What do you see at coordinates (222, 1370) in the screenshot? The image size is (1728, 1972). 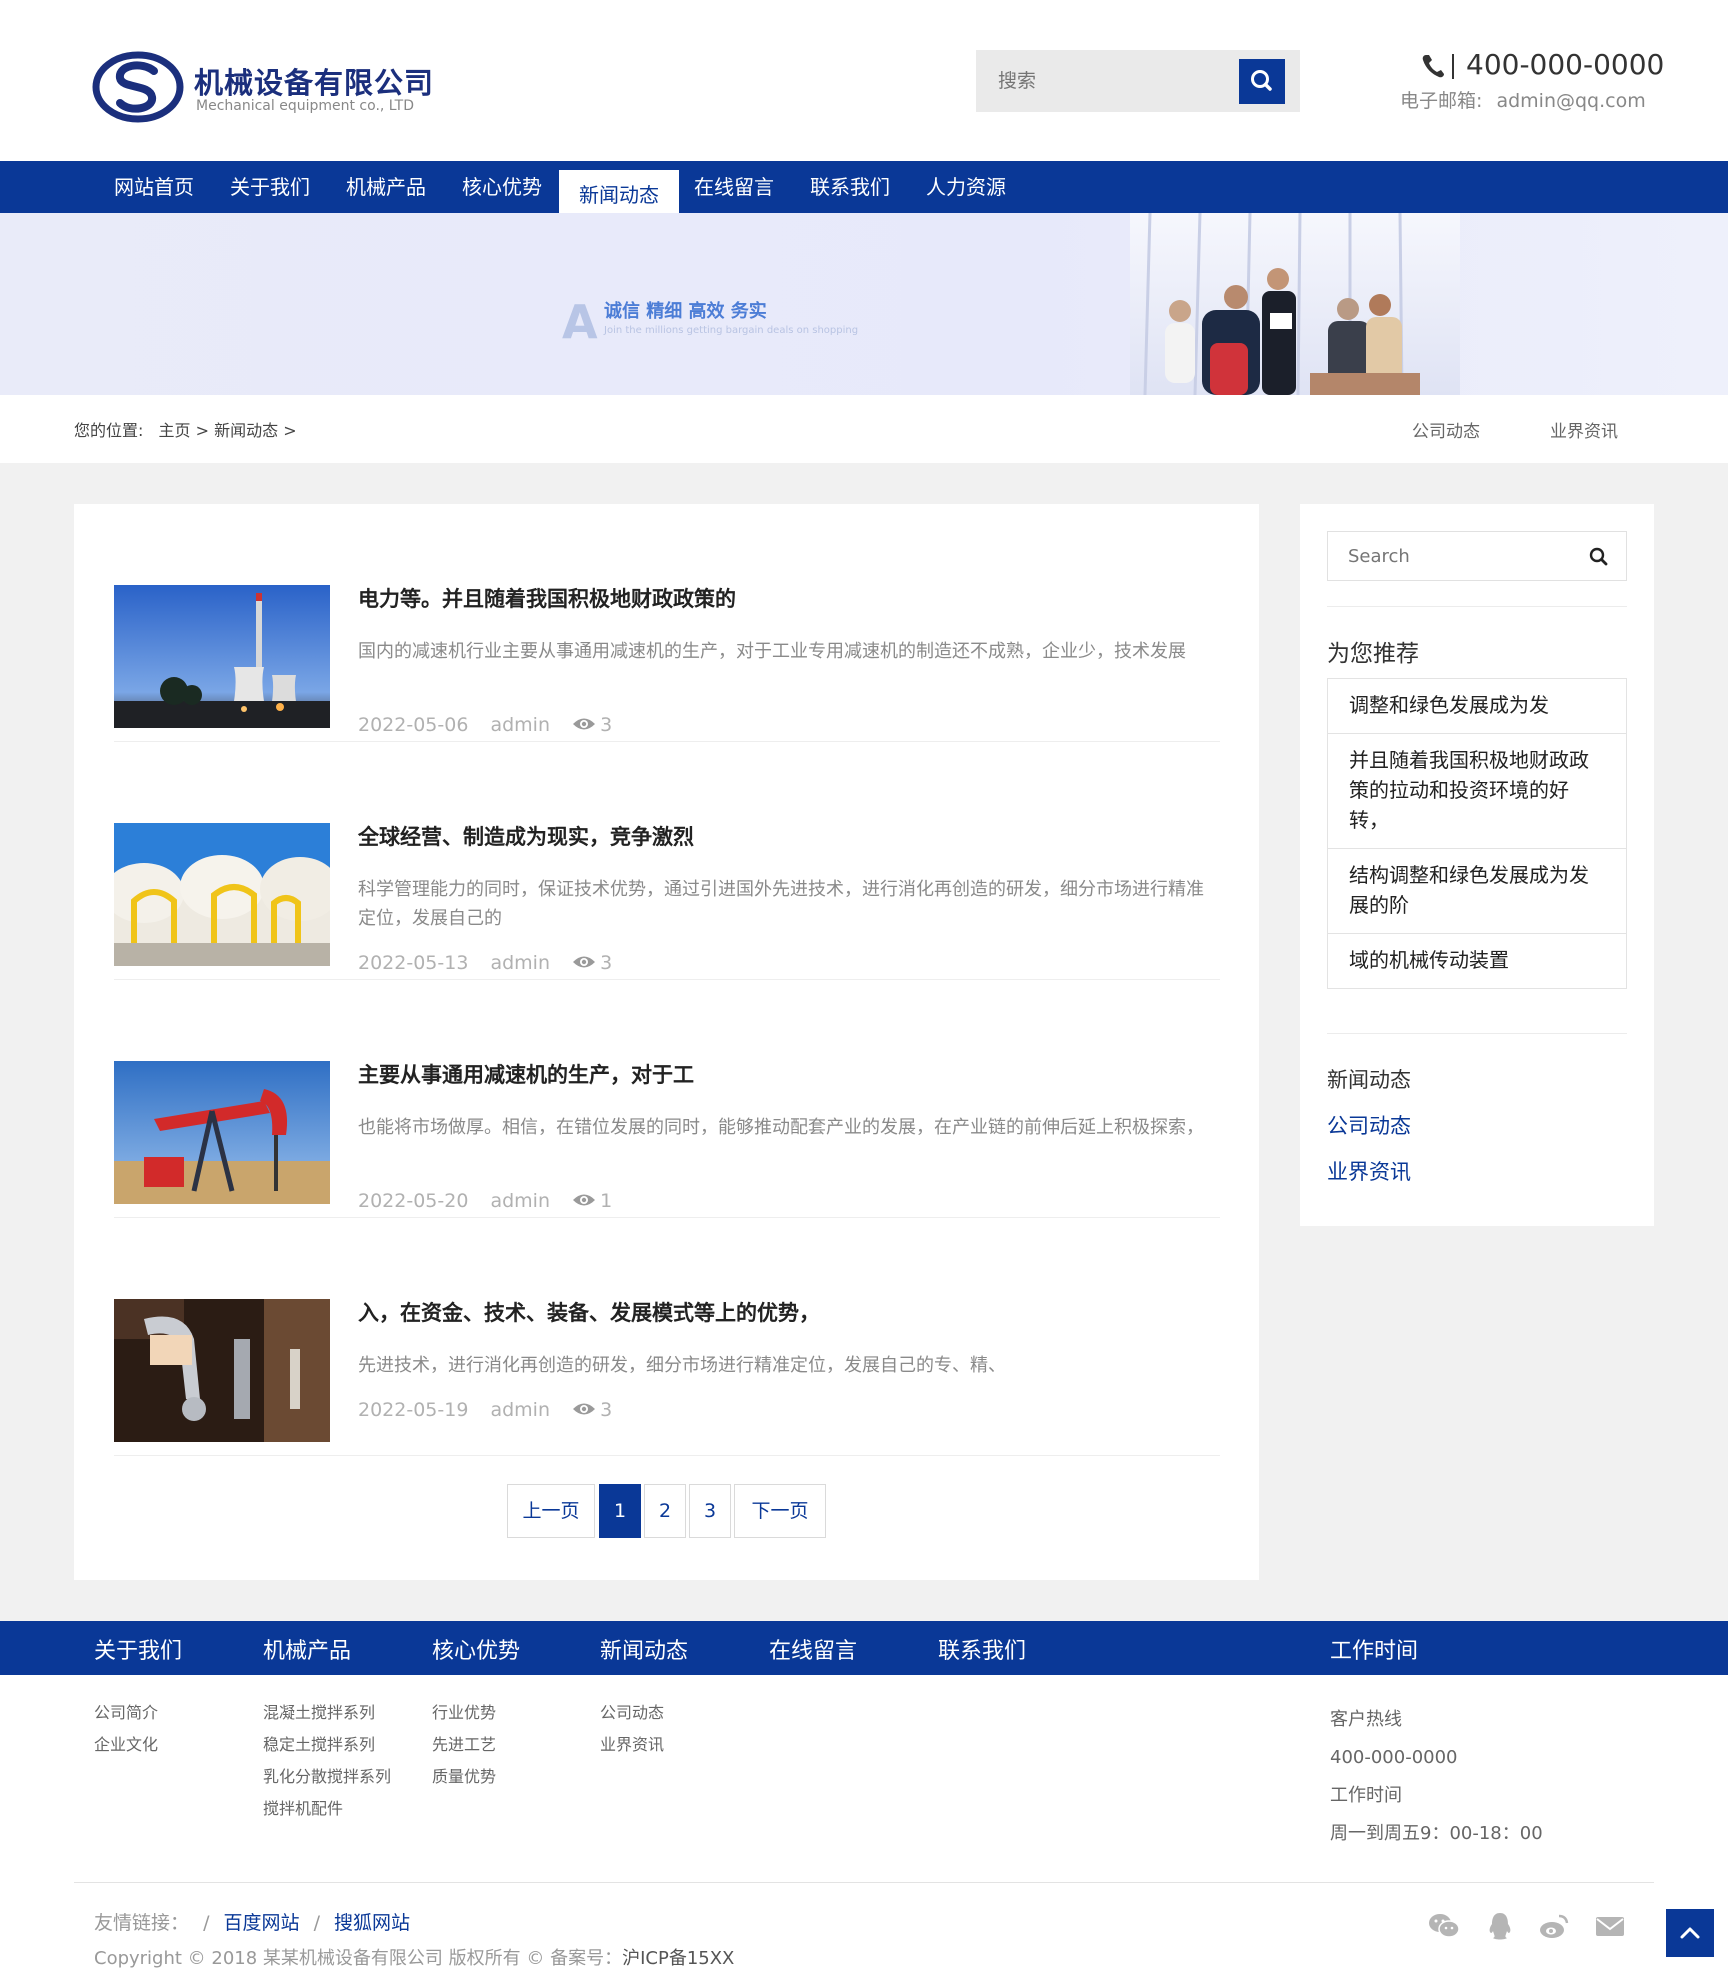 I see `article-thumbnail-faucets` at bounding box center [222, 1370].